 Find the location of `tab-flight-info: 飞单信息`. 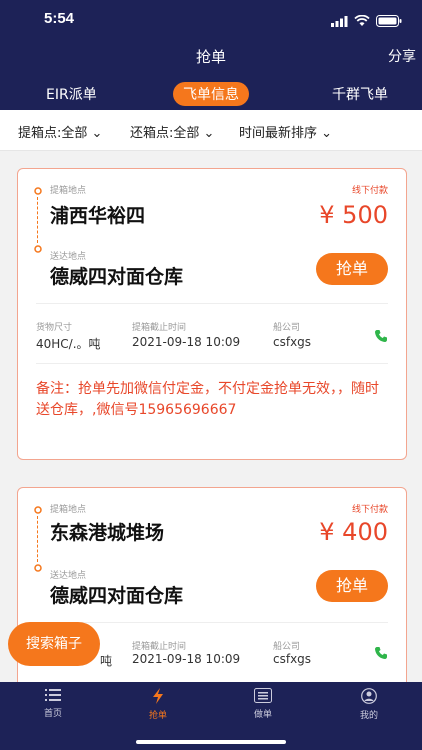

tab-flight-info: 飞单信息 is located at coordinates (211, 94).